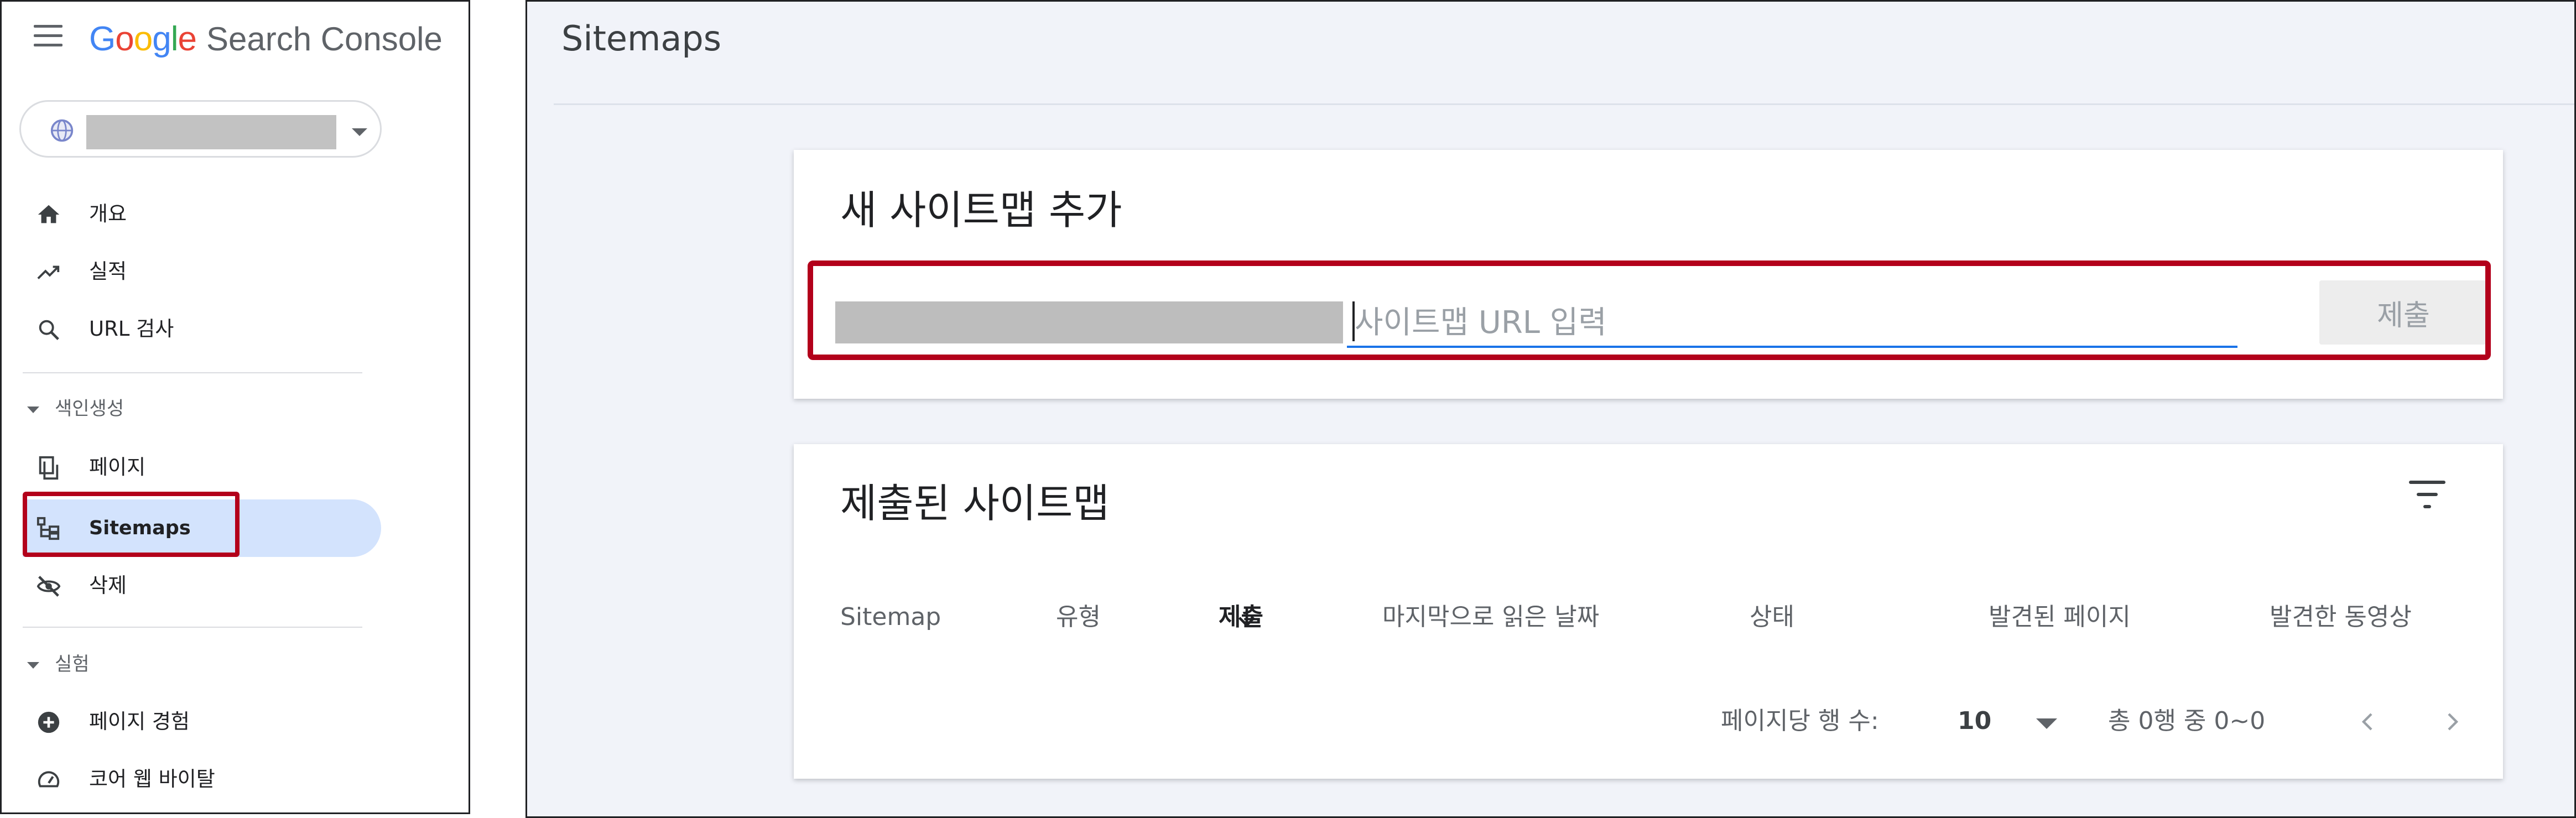 The width and height of the screenshot is (2576, 818). What do you see at coordinates (236, 271) in the screenshot?
I see `sidebar-item-performance: 실적` at bounding box center [236, 271].